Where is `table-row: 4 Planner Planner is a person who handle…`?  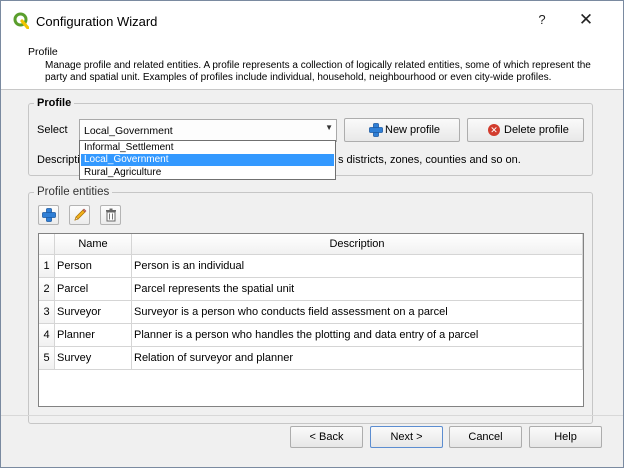
table-row: 4 Planner Planner is a person who handle… is located at coordinates (311, 335).